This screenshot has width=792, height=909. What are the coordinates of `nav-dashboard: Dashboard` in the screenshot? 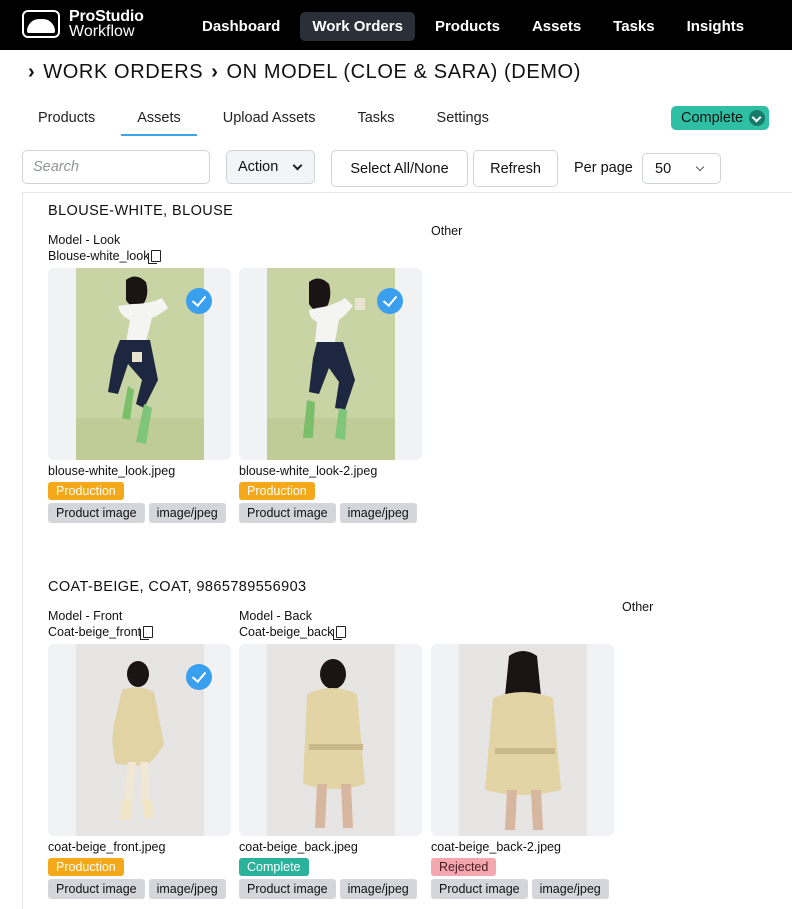 It's located at (241, 26).